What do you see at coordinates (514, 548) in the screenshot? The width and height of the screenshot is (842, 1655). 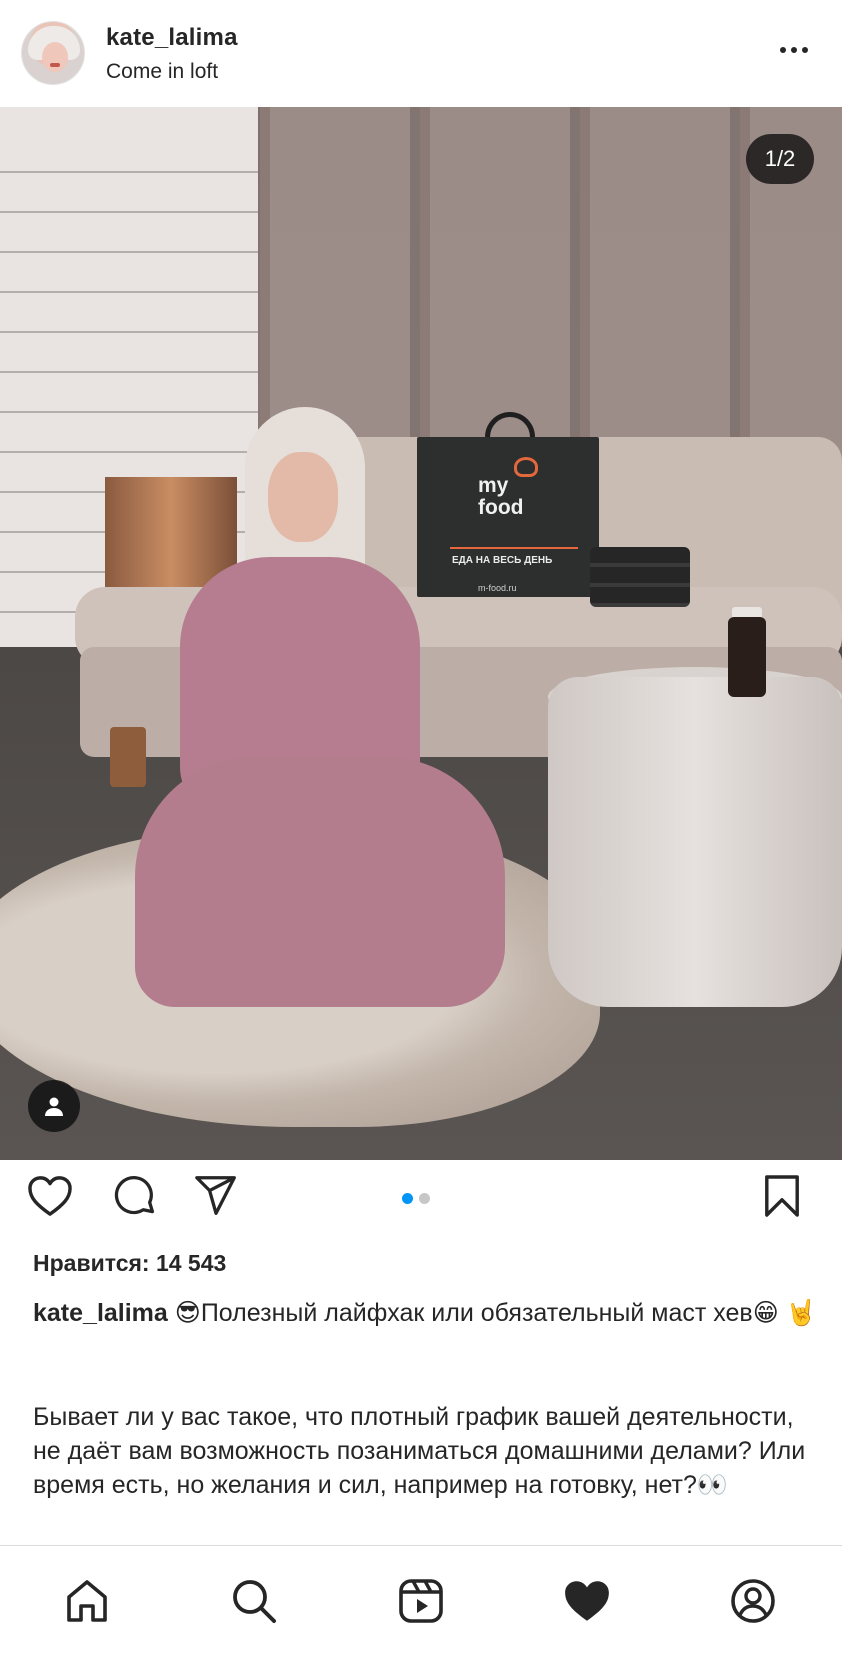 I see `bag-line` at bounding box center [514, 548].